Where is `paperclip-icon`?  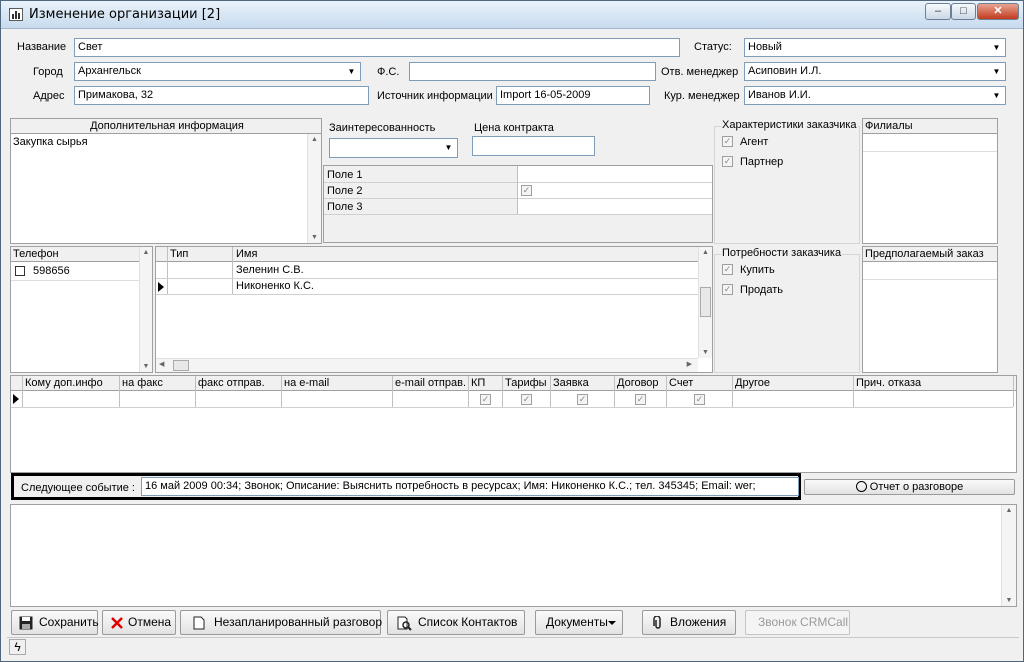 paperclip-icon is located at coordinates (657, 622).